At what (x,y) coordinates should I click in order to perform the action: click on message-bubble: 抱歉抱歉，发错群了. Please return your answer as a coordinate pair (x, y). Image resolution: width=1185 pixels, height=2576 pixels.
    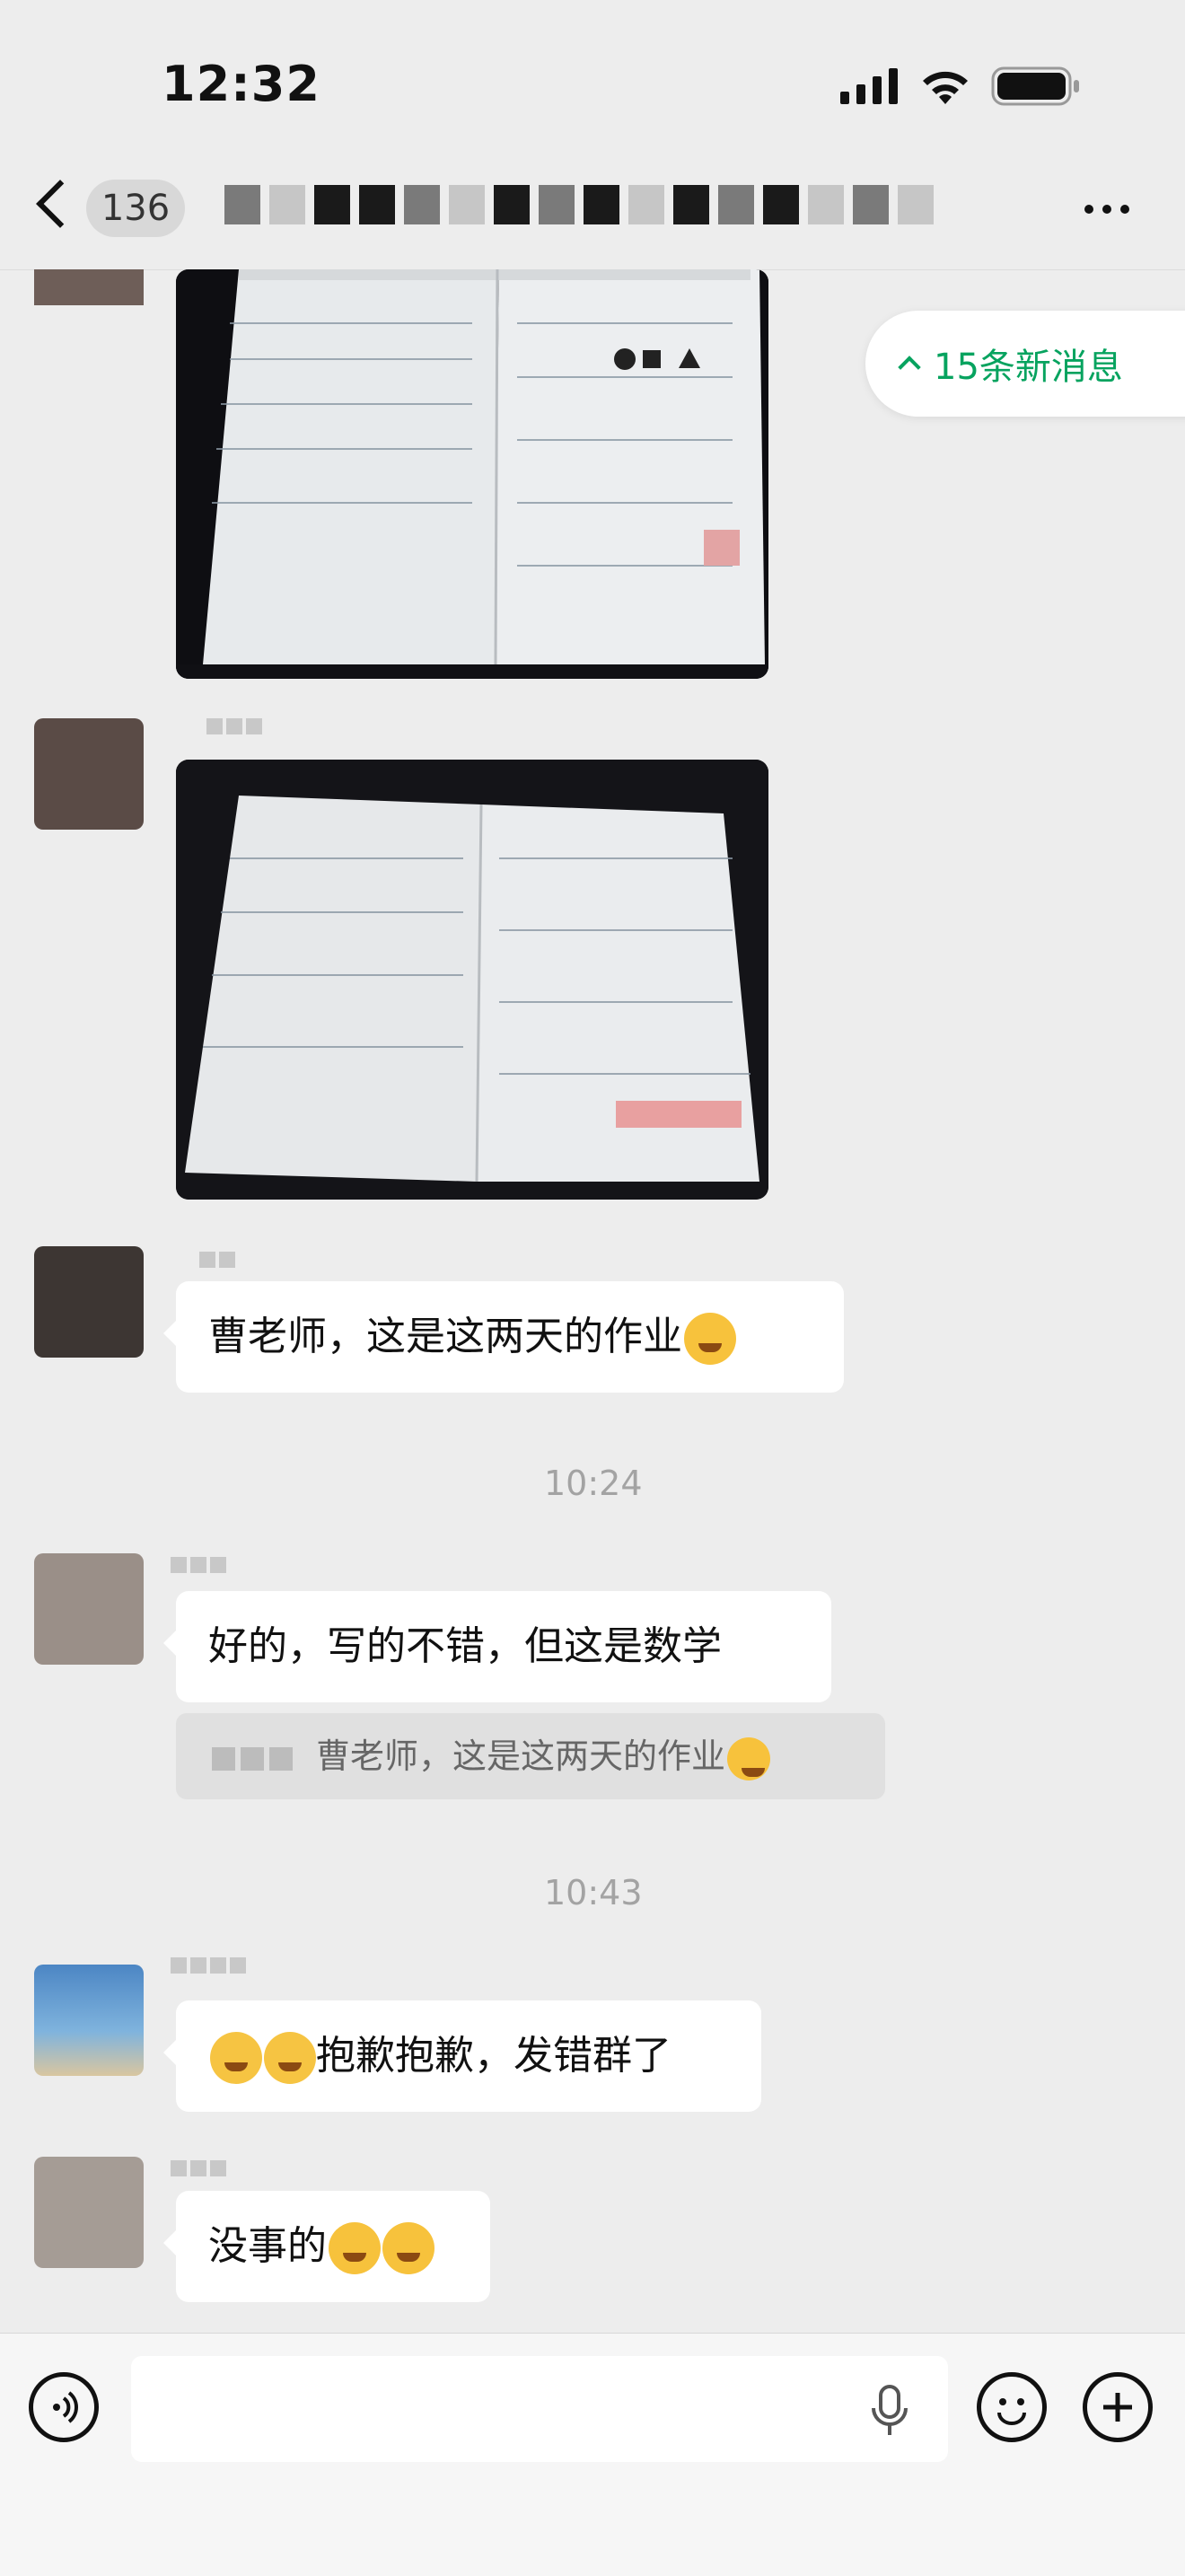
    Looking at the image, I should click on (462, 2056).